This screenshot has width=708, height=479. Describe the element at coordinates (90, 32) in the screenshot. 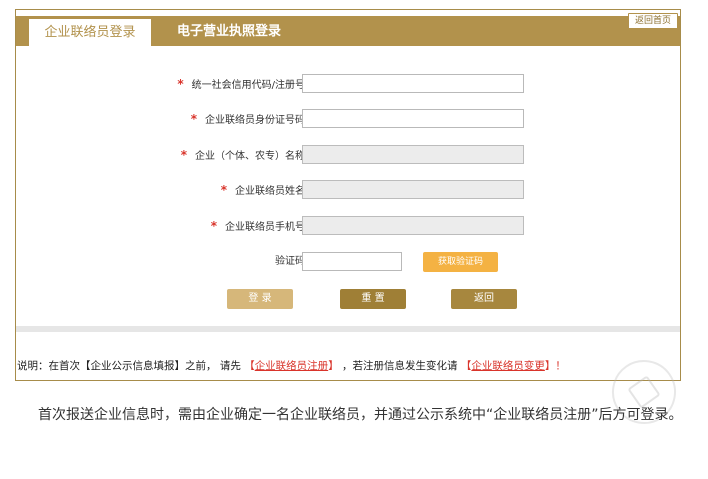

I see `tab-liaison-login: 企业联络员登录` at that location.